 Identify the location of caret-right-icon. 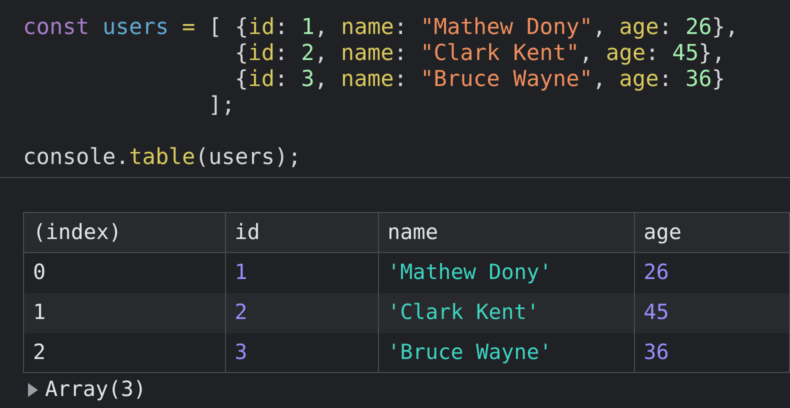
(33, 390).